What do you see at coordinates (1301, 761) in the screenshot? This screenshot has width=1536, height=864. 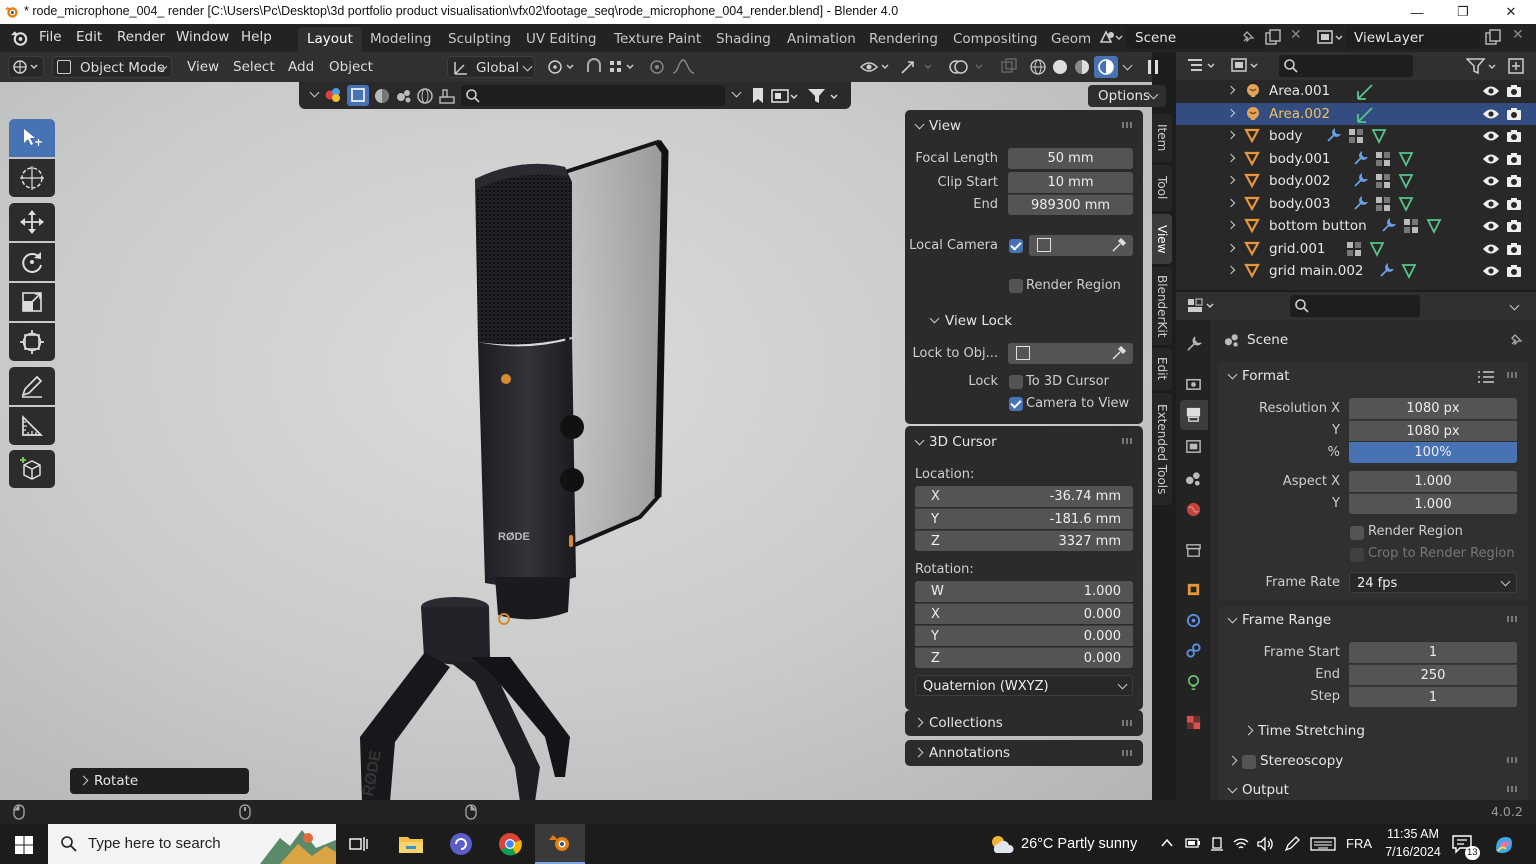 I see `stereoscopy-panel: Stereoscopy` at bounding box center [1301, 761].